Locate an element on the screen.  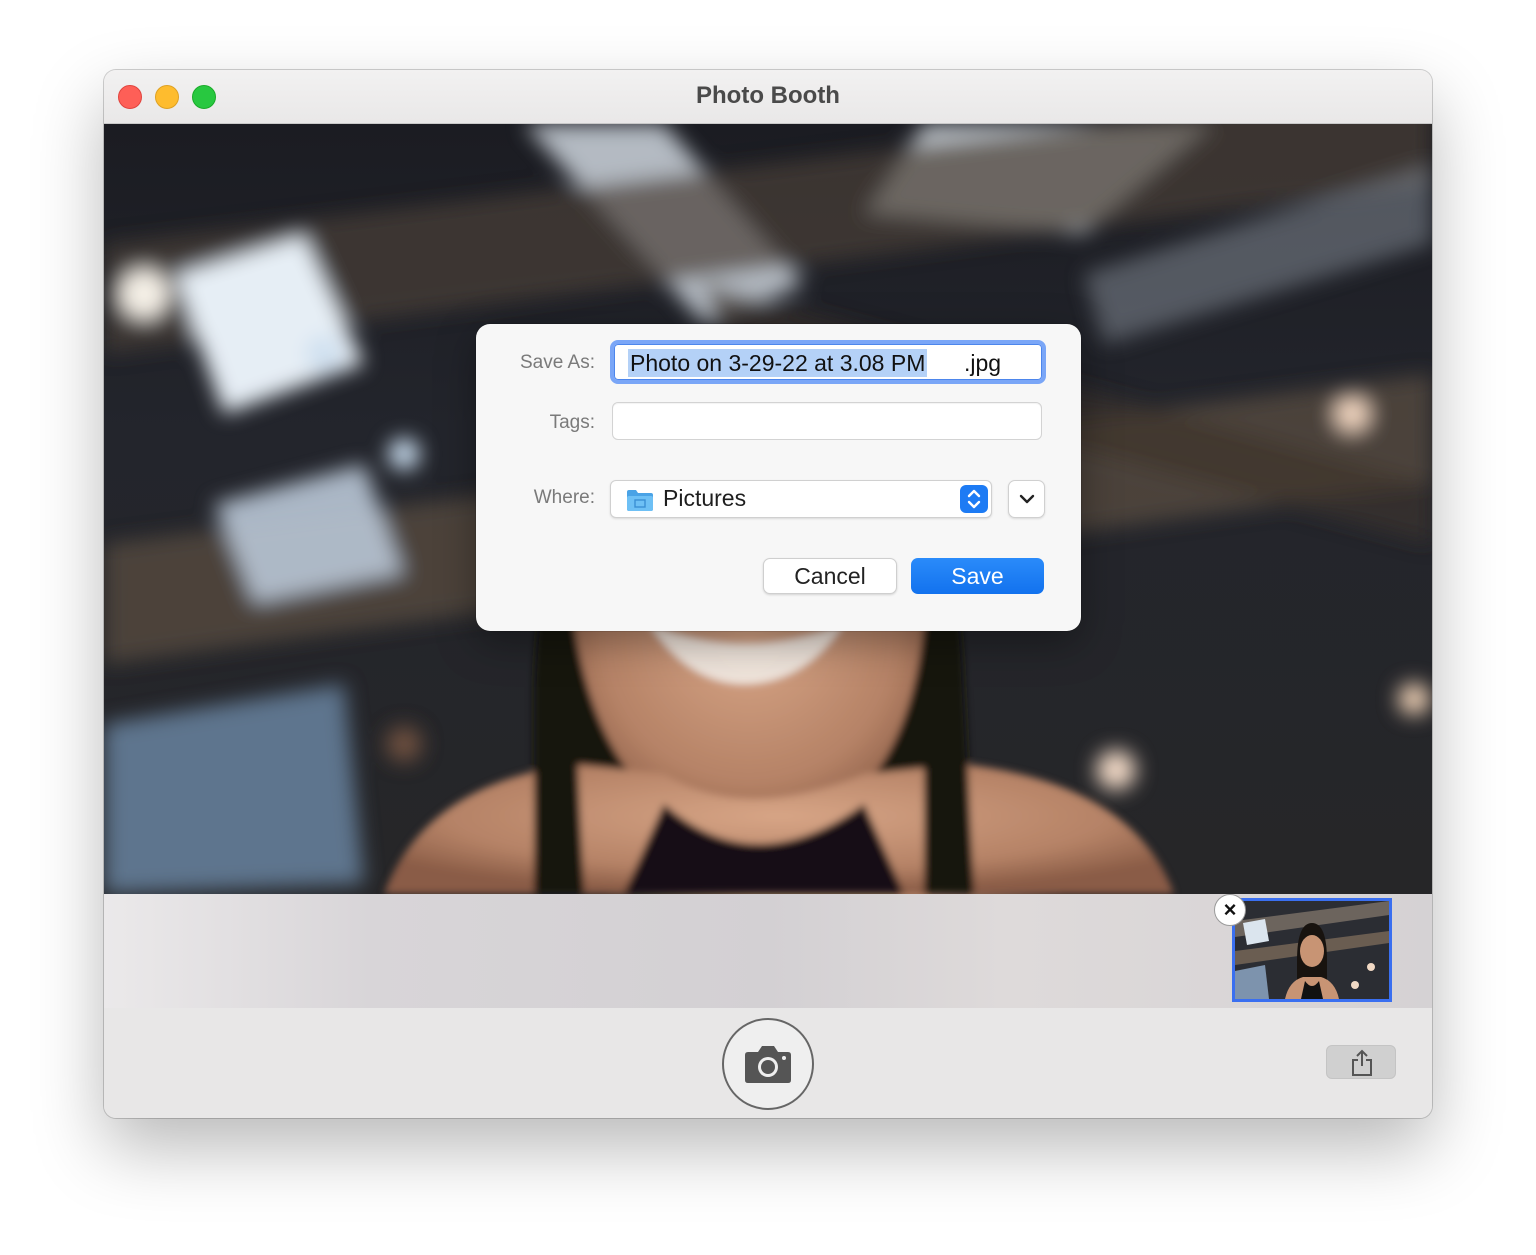
window-title: Photo Booth is located at coordinates (768, 95).